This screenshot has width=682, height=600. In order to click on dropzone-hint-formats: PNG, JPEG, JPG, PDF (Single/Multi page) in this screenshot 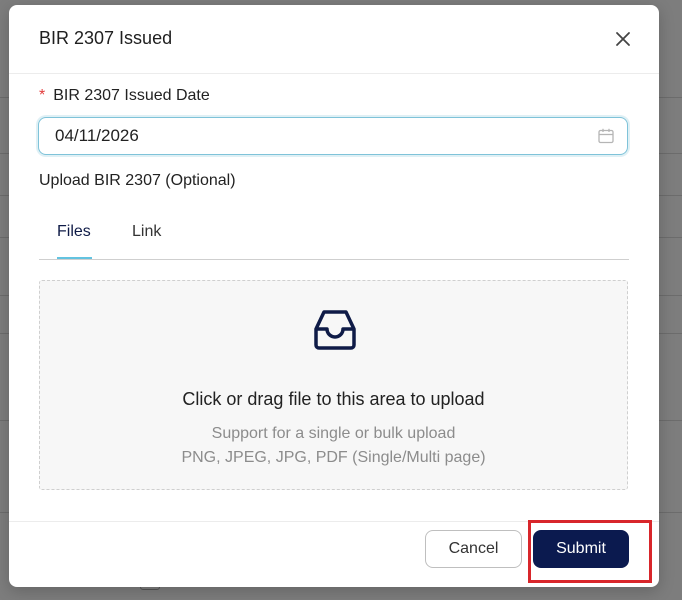, I will do `click(333, 457)`.